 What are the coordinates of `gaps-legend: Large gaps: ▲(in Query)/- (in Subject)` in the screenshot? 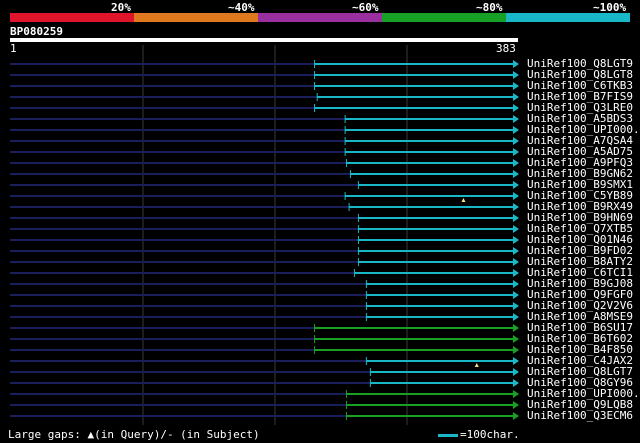 It's located at (134, 434).